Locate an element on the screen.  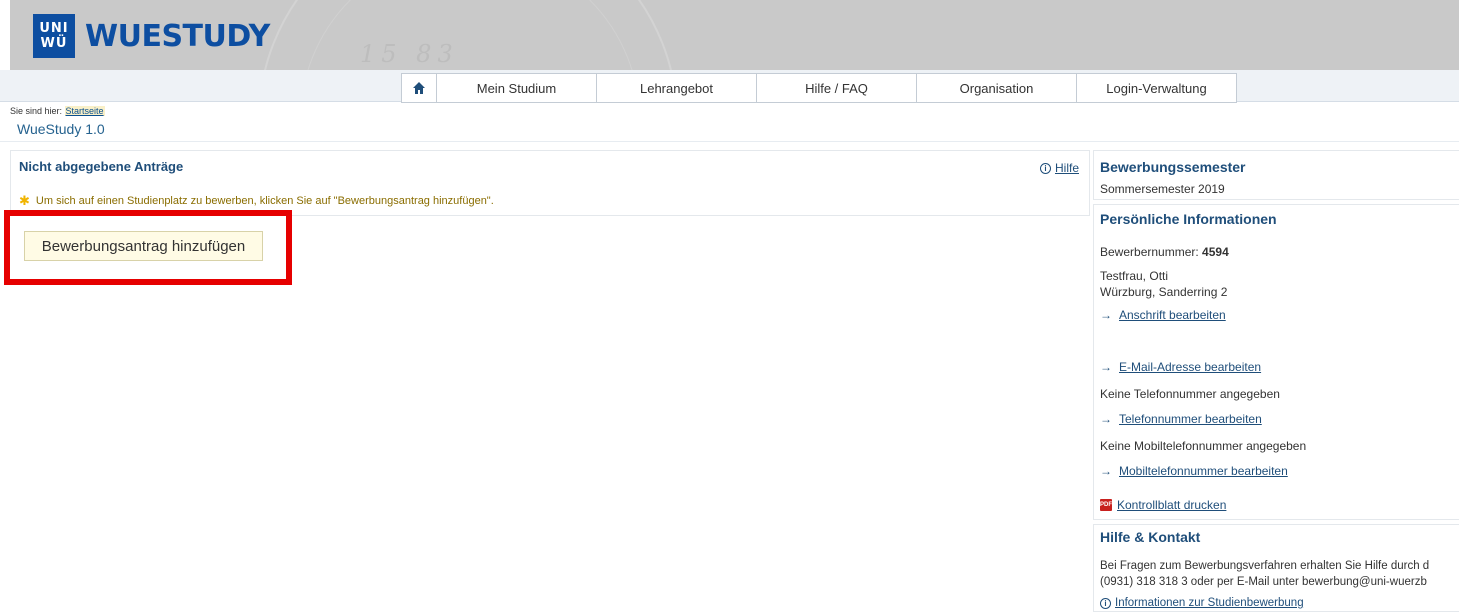
edit-address-link: → Anschrift bearbeiten is located at coordinates (1163, 315).